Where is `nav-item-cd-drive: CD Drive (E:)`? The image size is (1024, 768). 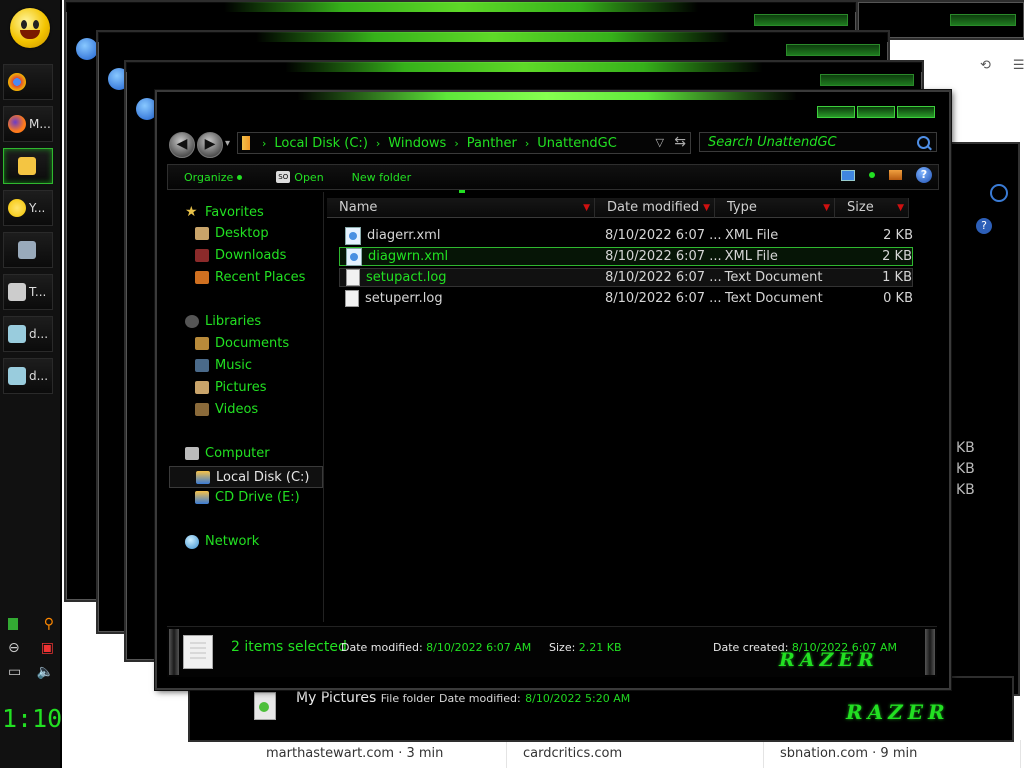
nav-item-cd-drive: CD Drive (E:) is located at coordinates (247, 497).